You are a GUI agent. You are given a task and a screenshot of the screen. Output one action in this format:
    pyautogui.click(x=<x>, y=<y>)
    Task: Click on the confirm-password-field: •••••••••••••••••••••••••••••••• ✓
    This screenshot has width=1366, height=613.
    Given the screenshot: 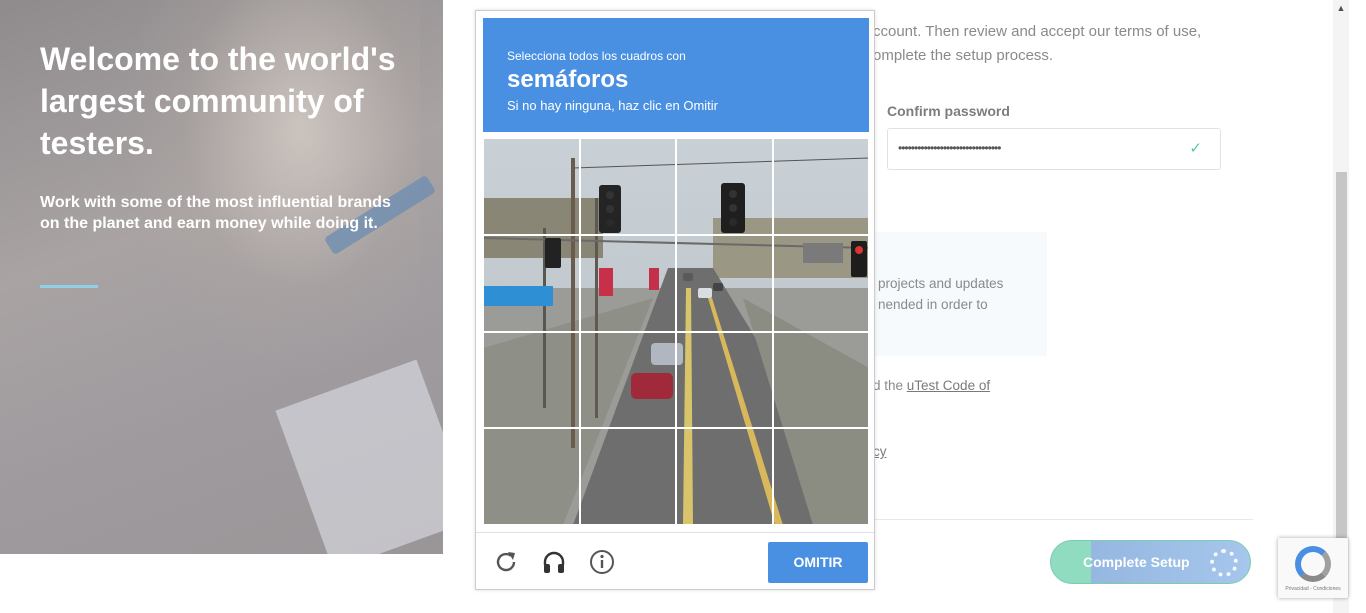 What is the action you would take?
    pyautogui.click(x=1054, y=149)
    